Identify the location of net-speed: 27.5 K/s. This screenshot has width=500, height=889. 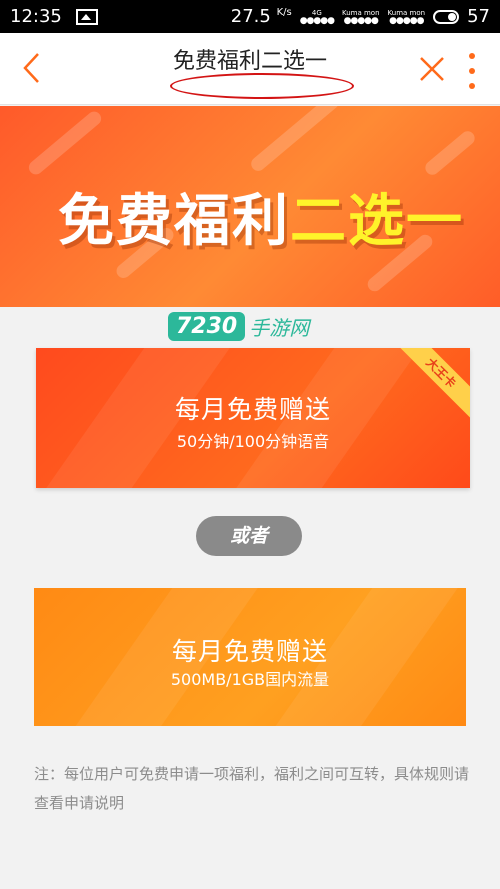
(261, 16).